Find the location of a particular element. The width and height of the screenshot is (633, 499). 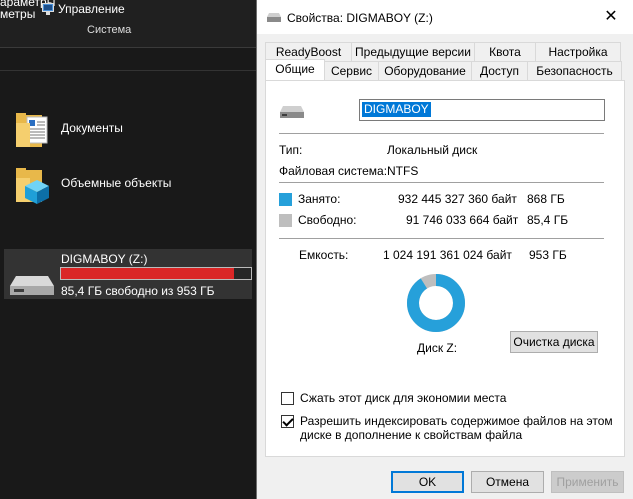

filesystem-label: Файловая система: is located at coordinates (333, 171).